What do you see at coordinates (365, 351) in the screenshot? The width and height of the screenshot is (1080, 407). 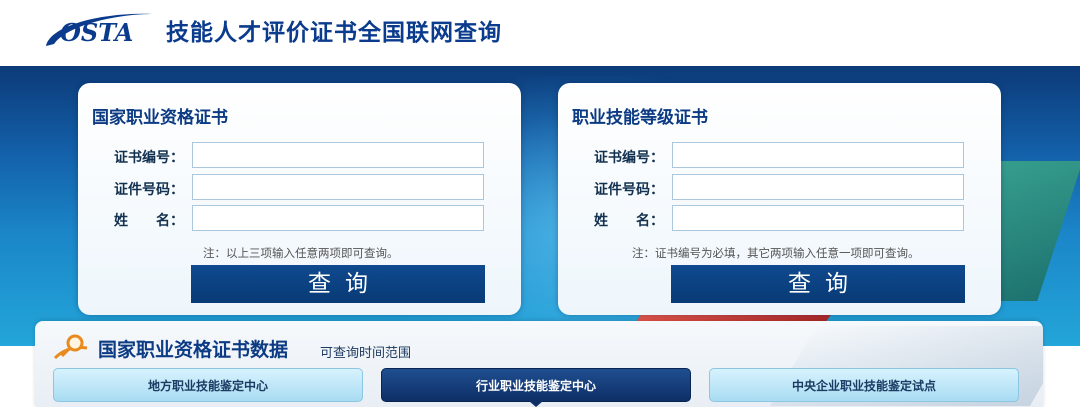 I see `panel-subtitle: 可查询时间范围` at bounding box center [365, 351].